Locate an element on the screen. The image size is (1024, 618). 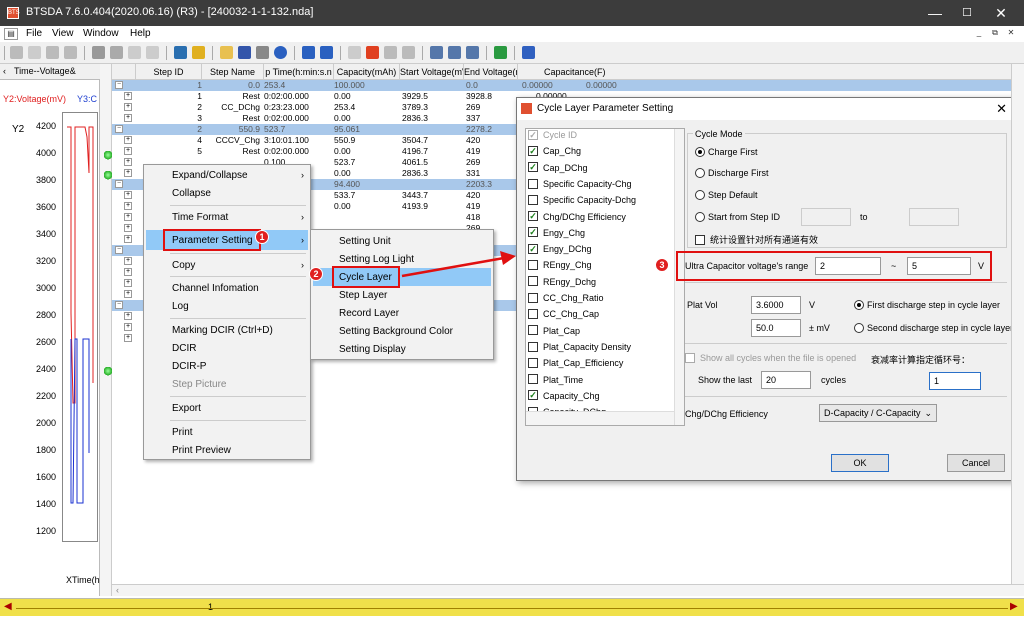
mdi-minimize-icon: _ is located at coordinates (979, 34).